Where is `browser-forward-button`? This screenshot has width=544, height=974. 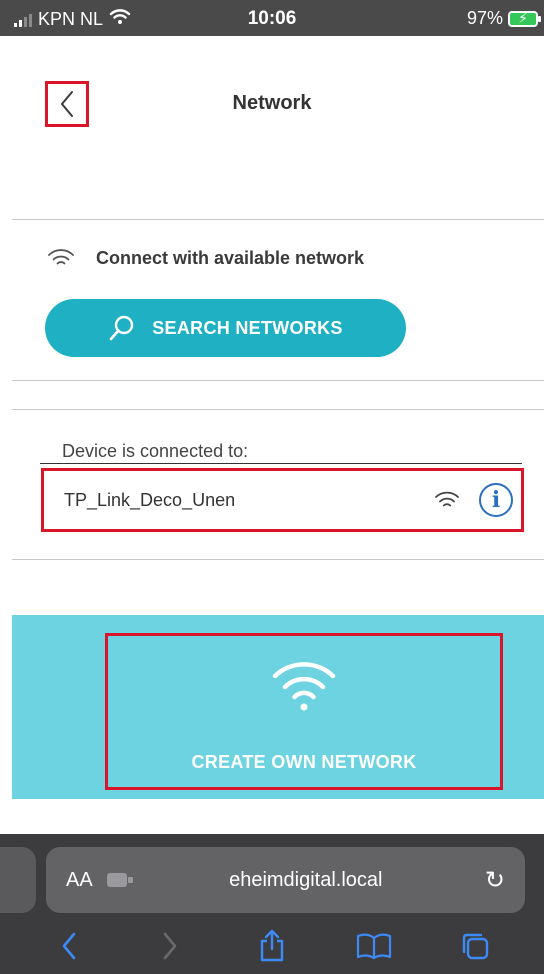
browser-forward-button is located at coordinates (170, 946).